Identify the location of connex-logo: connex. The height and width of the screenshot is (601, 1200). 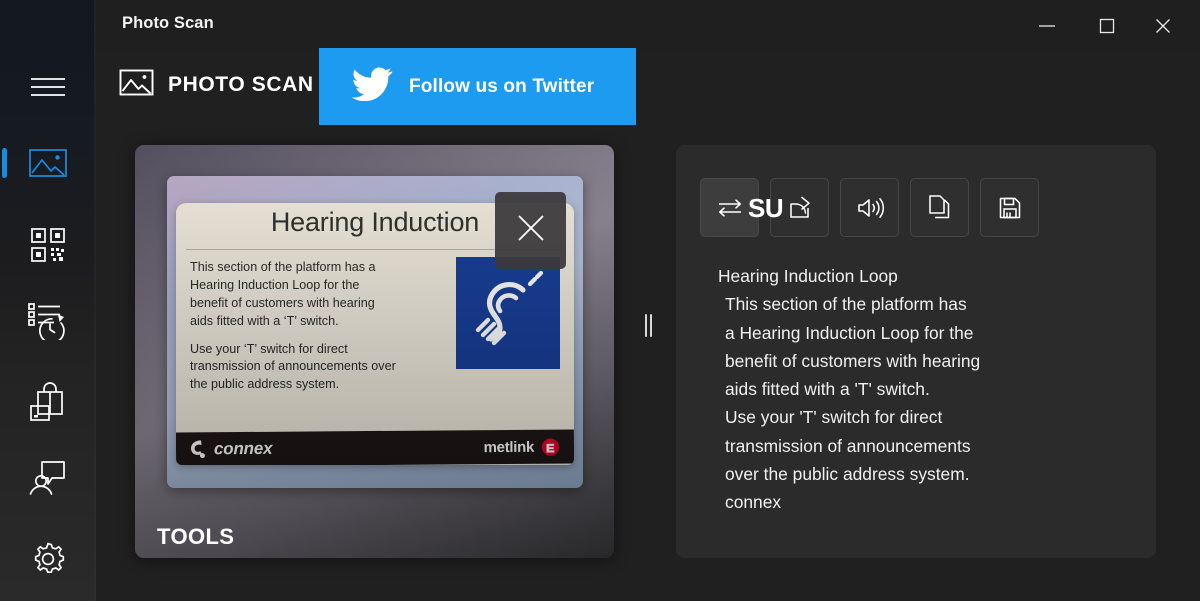
(231, 449).